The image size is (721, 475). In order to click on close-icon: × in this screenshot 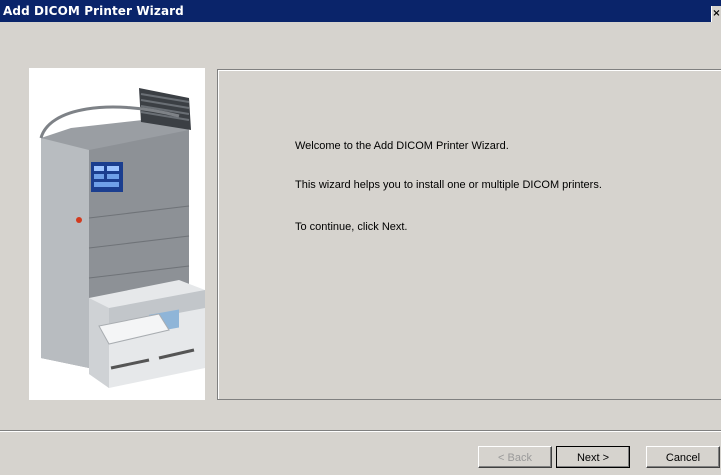, I will do `click(716, 14)`.